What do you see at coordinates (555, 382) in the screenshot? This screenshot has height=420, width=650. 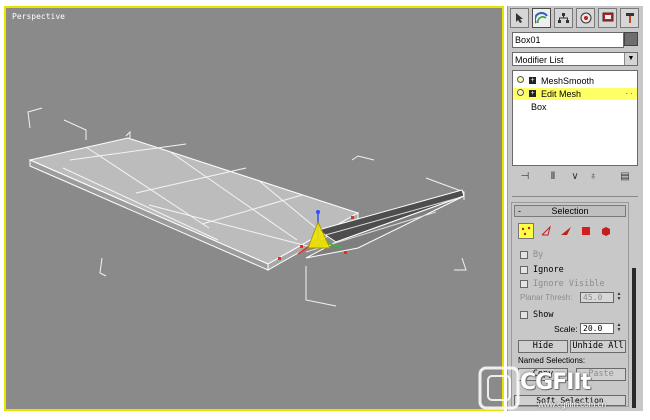 I see `watermark-brand: CGFIIt` at bounding box center [555, 382].